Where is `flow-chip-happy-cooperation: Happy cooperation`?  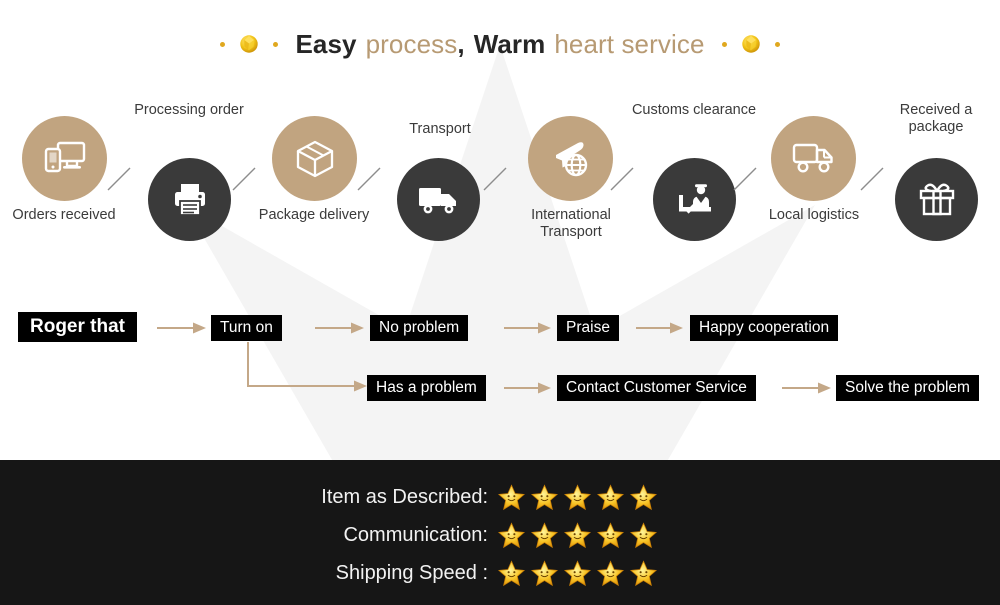
flow-chip-happy-cooperation: Happy cooperation is located at coordinates (764, 328).